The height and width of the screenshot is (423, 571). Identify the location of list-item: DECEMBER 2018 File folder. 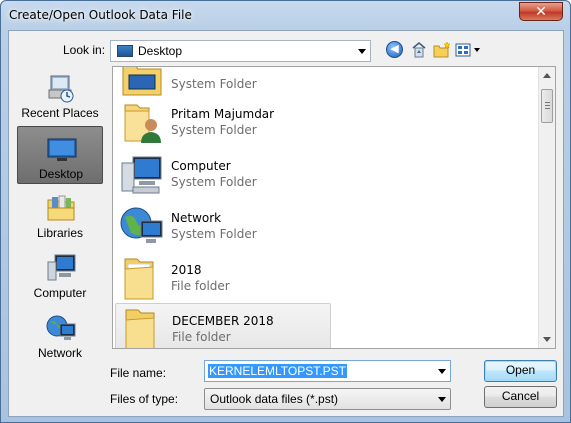
(223, 325).